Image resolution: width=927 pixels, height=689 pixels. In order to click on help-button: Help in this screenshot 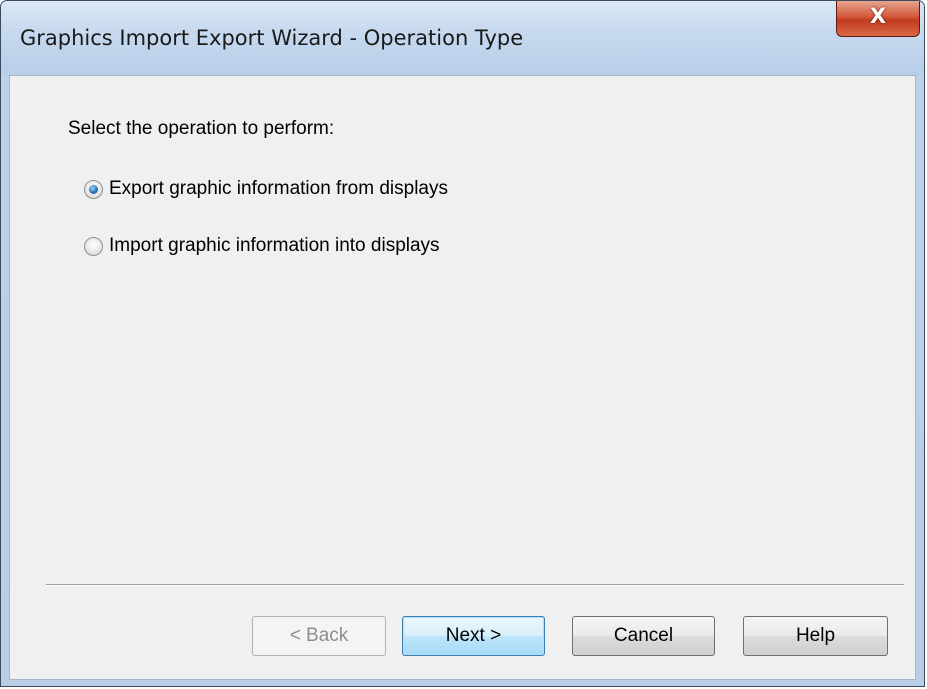, I will do `click(815, 636)`.